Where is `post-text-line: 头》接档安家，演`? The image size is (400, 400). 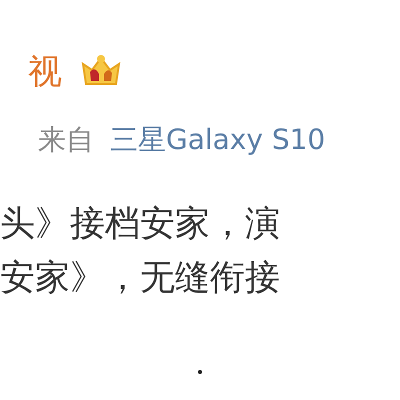
post-text-line: 头》接档安家，演 is located at coordinates (140, 224).